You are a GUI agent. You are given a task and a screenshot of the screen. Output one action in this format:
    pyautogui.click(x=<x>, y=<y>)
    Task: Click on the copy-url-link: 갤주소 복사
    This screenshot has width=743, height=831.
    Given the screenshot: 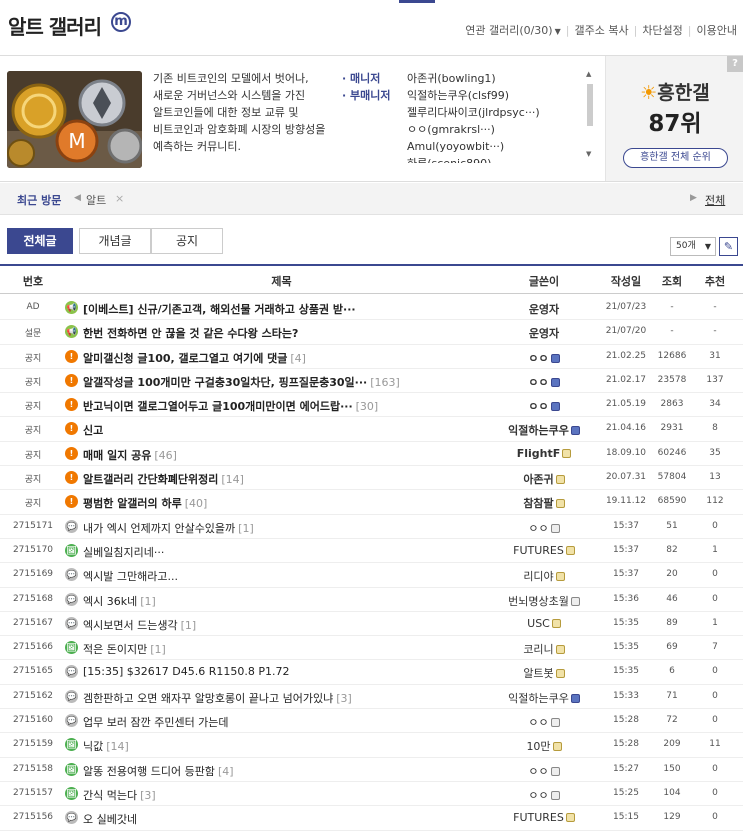 What is the action you would take?
    pyautogui.click(x=601, y=30)
    